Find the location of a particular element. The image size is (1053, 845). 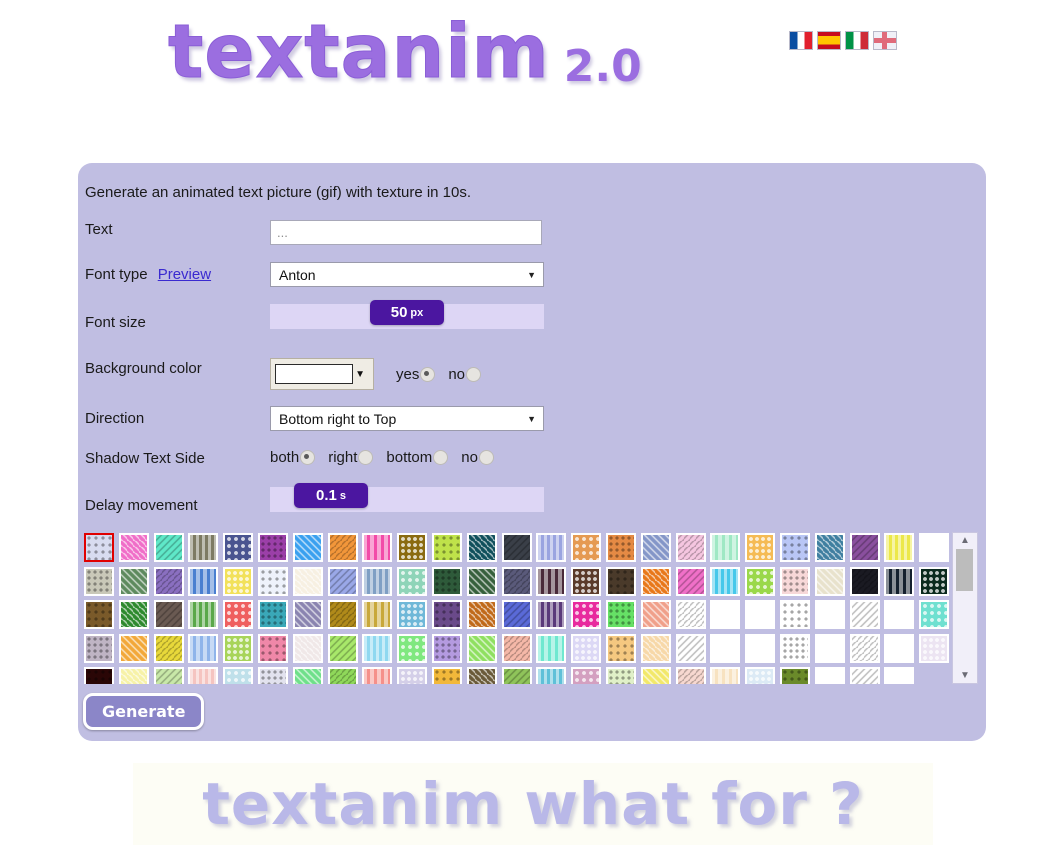

background-color-option-yes: yes is located at coordinates (416, 374).